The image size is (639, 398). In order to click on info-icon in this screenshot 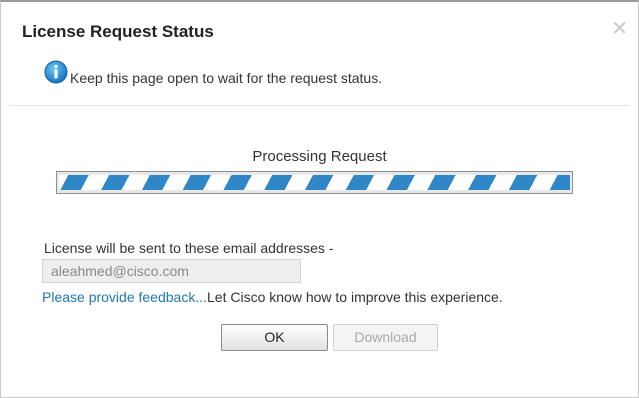, I will do `click(56, 72)`.